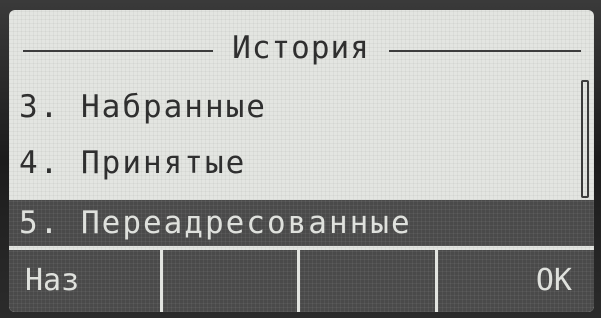 The width and height of the screenshot is (601, 318). What do you see at coordinates (118, 51) in the screenshot?
I see `title-divider-left` at bounding box center [118, 51].